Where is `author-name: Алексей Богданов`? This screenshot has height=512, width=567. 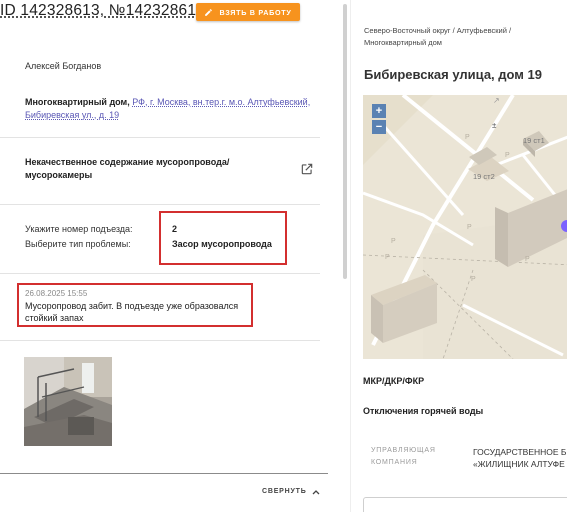 author-name: Алексей Богданов is located at coordinates (63, 66).